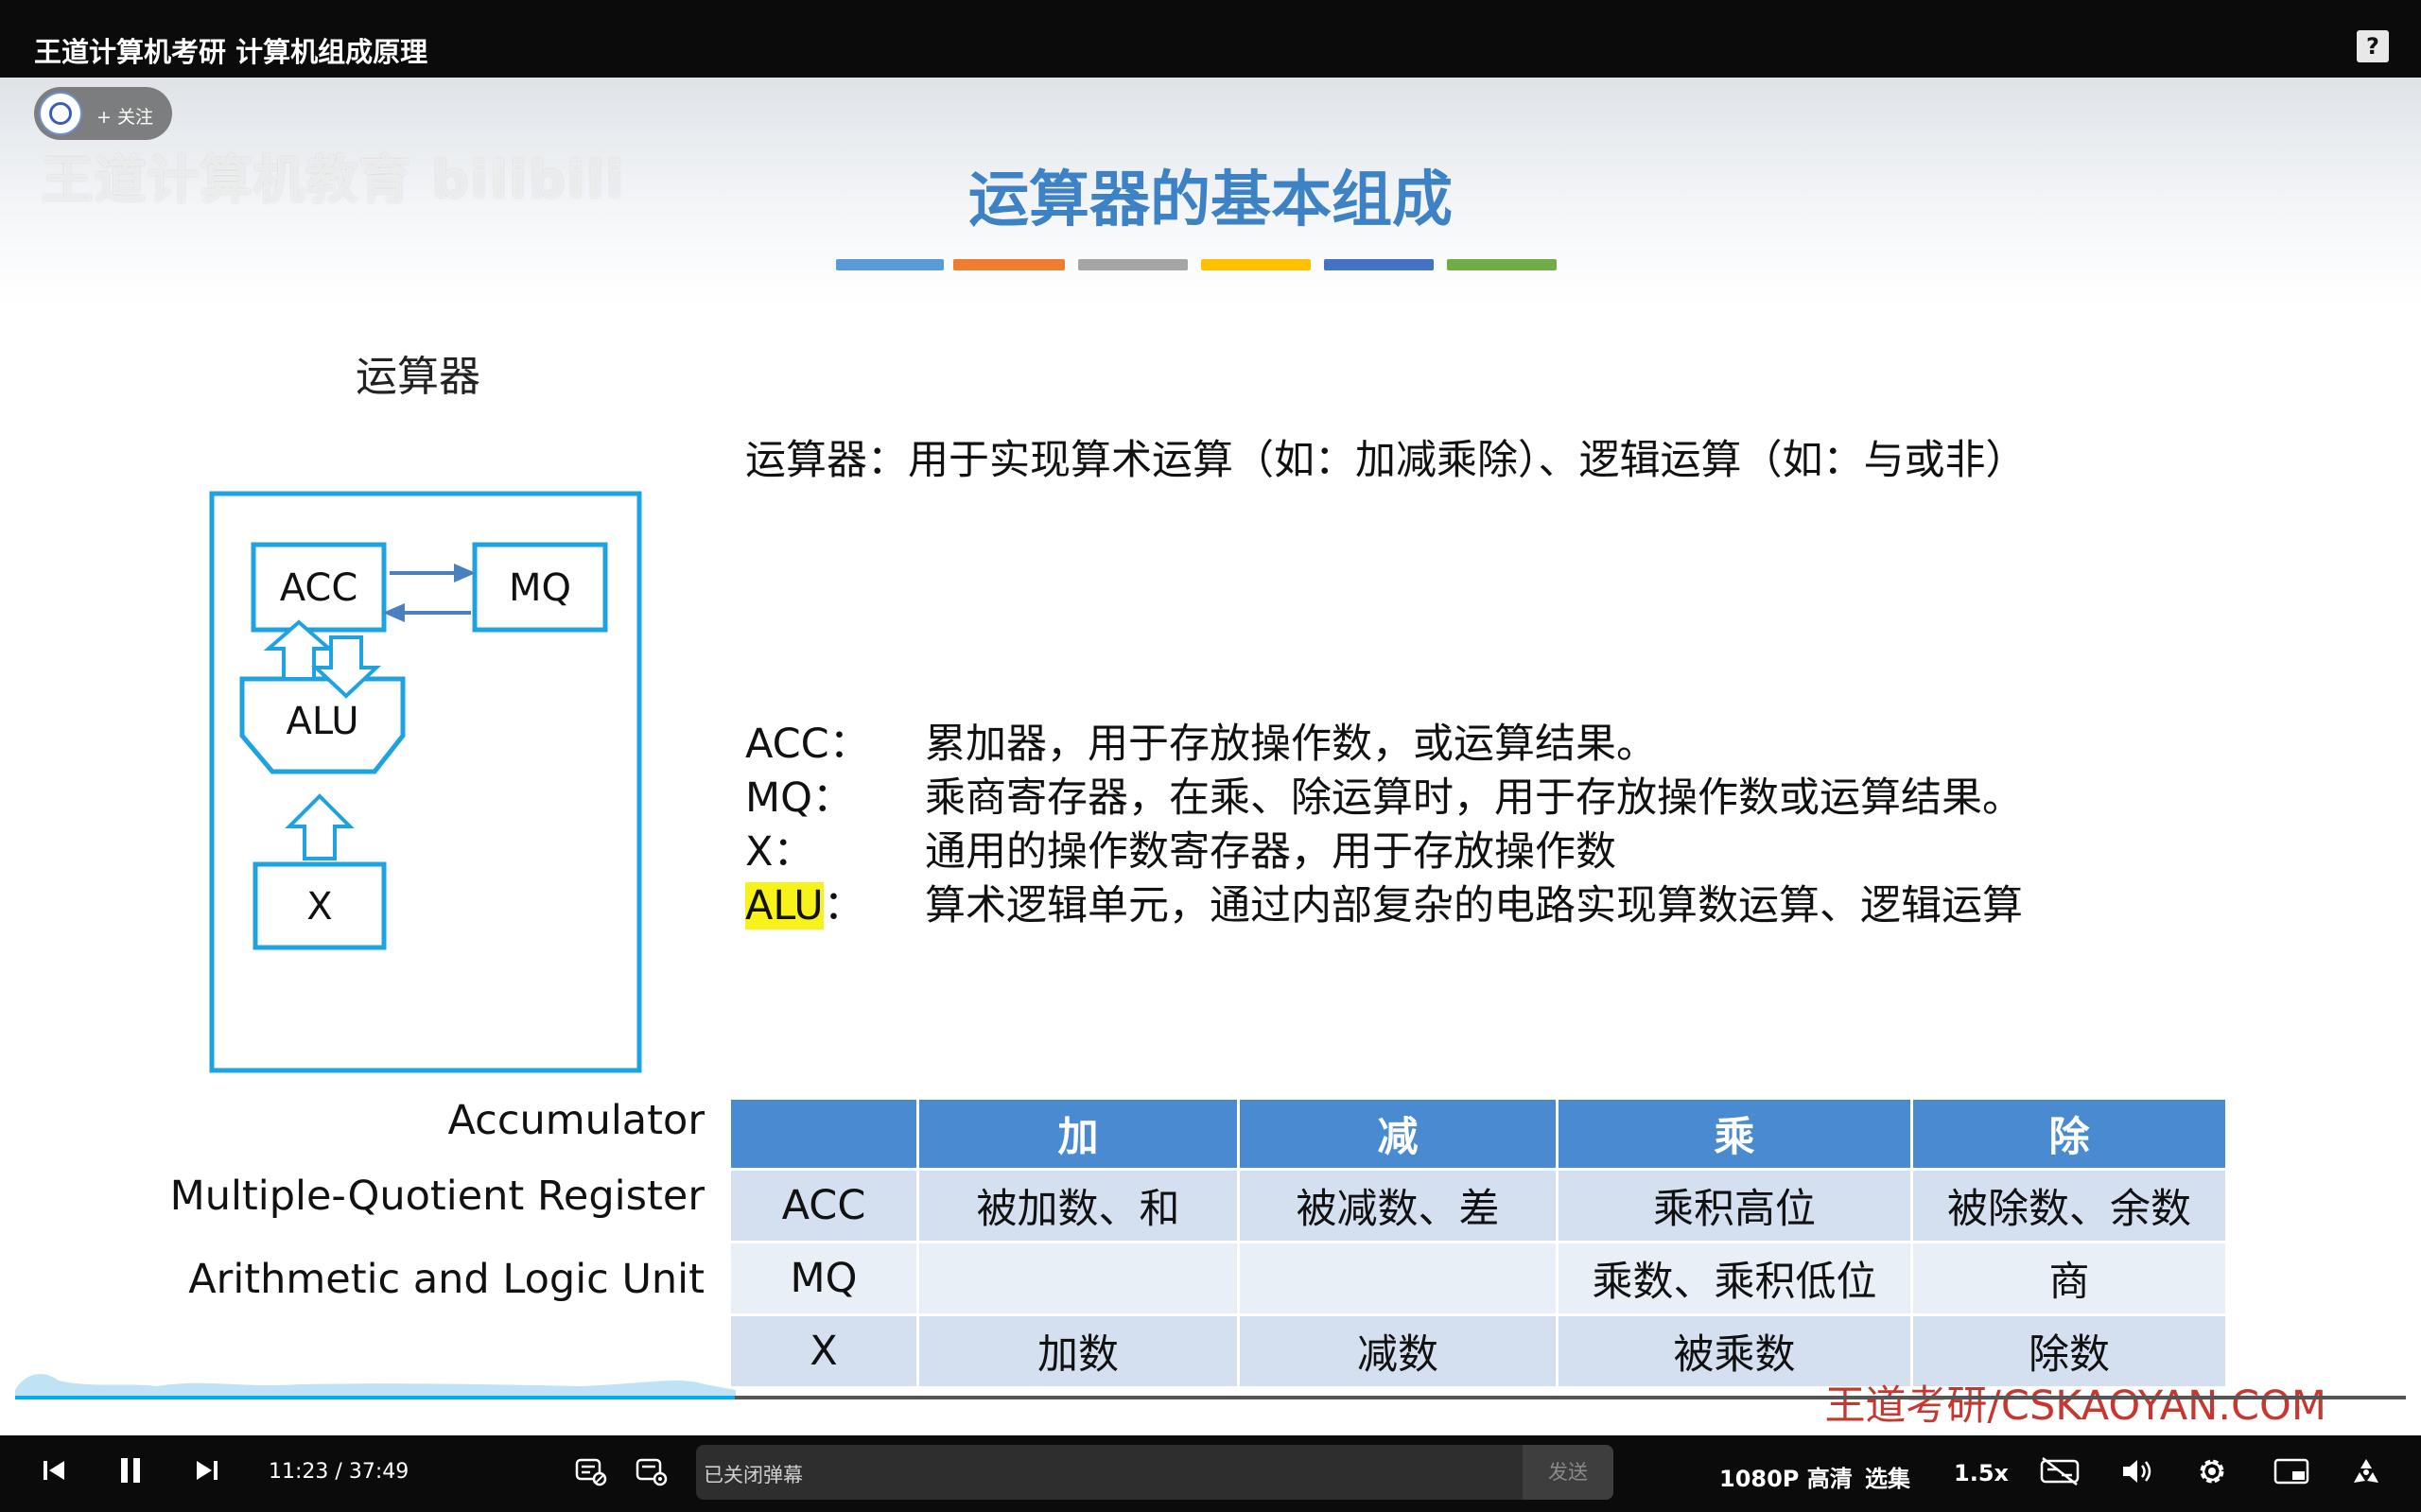 This screenshot has height=1512, width=2421. What do you see at coordinates (823, 1205) in the screenshot?
I see `table-cell: ACC` at bounding box center [823, 1205].